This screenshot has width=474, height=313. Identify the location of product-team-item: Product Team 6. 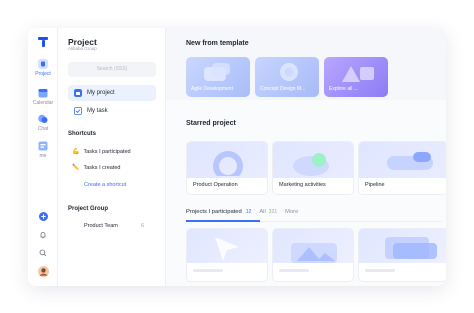
(114, 226).